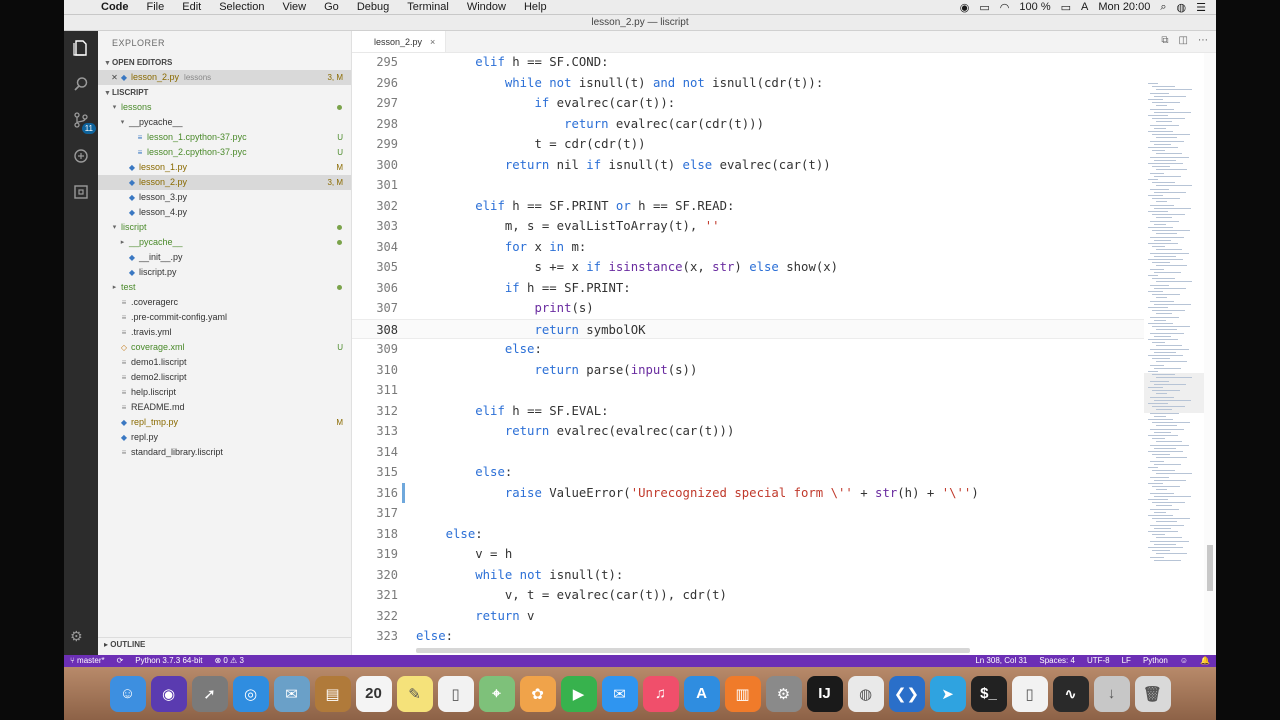  What do you see at coordinates (373, 7) in the screenshot?
I see `menu-debug: Debug` at bounding box center [373, 7].